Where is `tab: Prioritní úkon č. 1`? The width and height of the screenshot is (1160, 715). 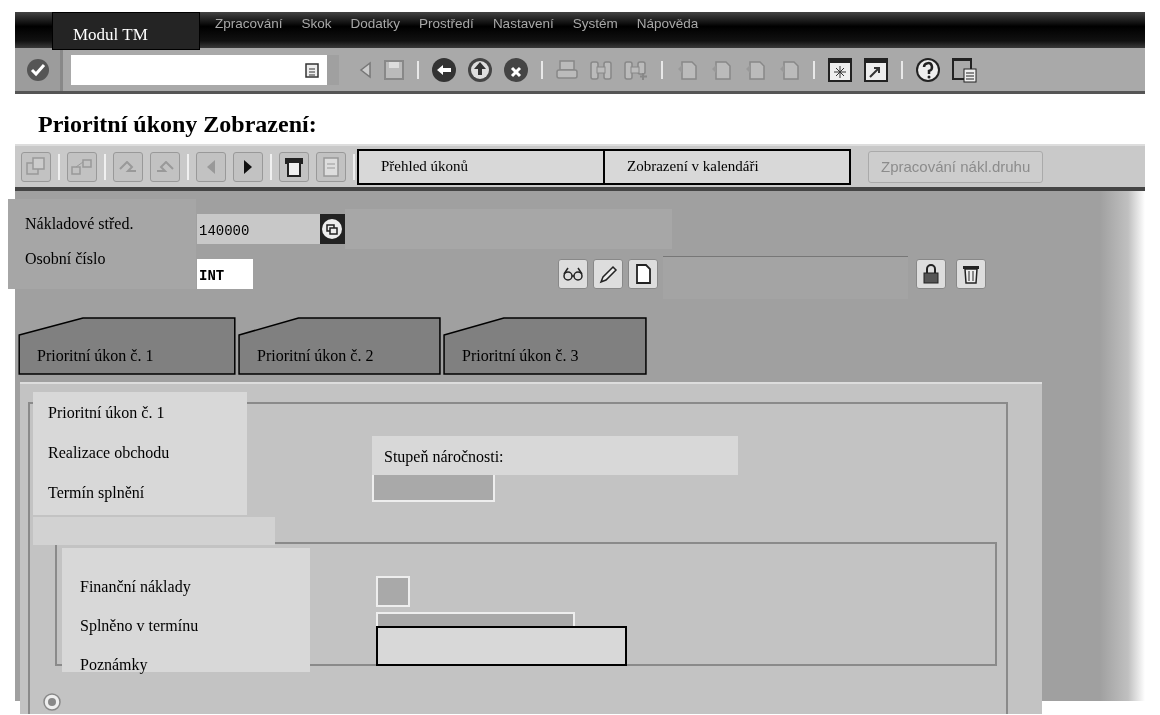
tab: Prioritní úkon č. 1 is located at coordinates (127, 346).